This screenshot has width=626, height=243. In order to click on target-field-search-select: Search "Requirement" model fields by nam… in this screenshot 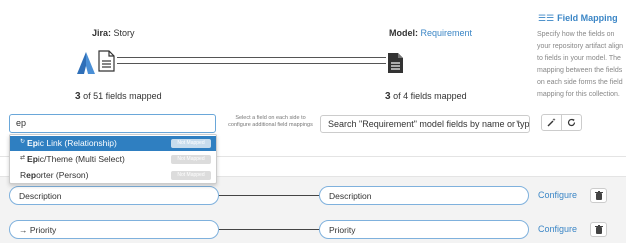, I will do `click(425, 124)`.